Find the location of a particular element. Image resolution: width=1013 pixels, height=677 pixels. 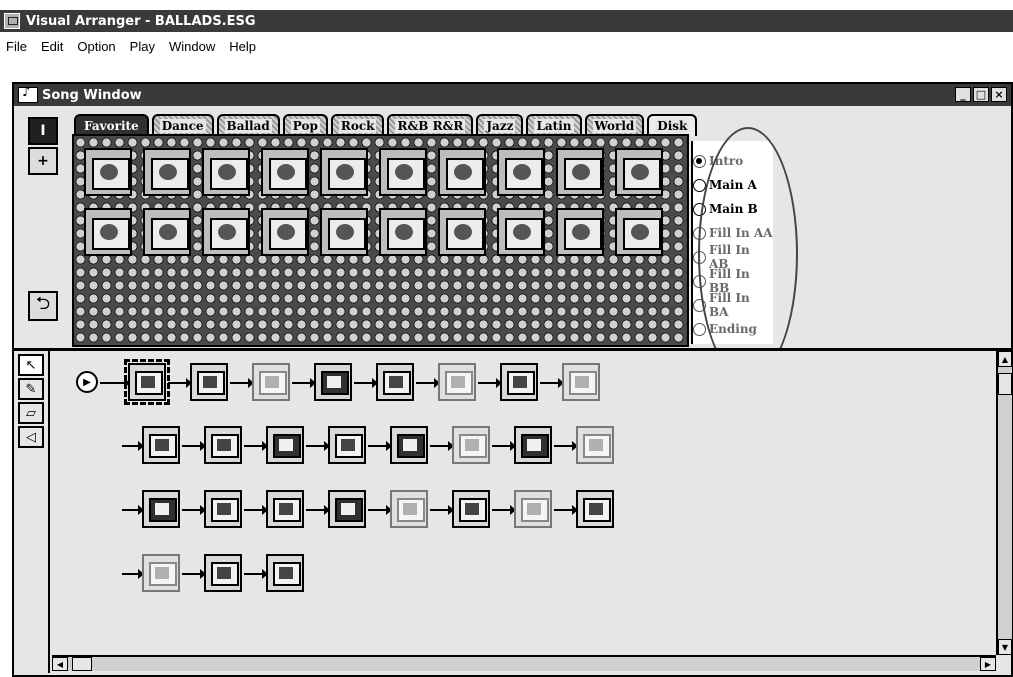

speaker-tool-button: ◁ is located at coordinates (31, 437).